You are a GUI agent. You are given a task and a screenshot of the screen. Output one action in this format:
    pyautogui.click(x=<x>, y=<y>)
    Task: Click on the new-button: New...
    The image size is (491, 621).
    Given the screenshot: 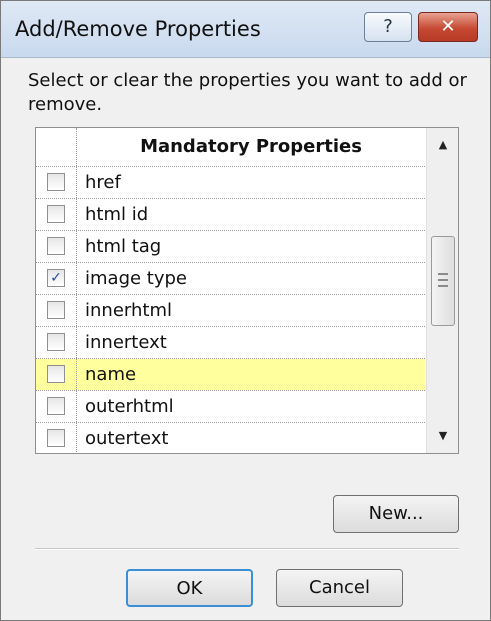 What is the action you would take?
    pyautogui.click(x=396, y=514)
    